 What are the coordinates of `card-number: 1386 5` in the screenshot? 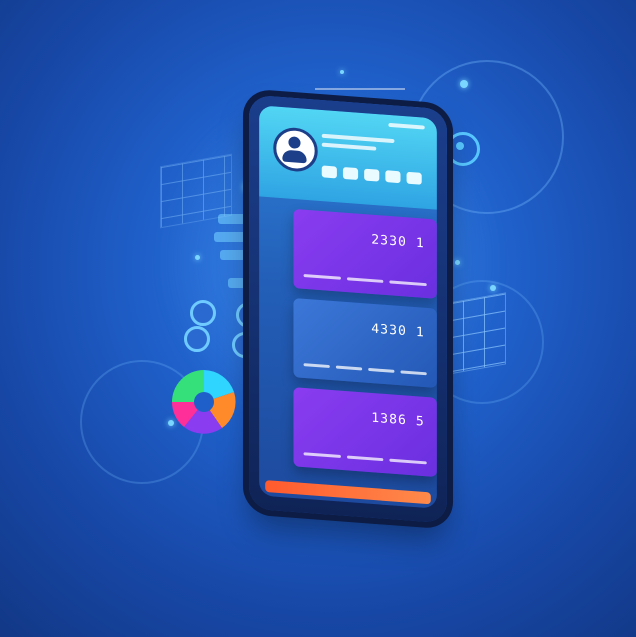 It's located at (398, 420).